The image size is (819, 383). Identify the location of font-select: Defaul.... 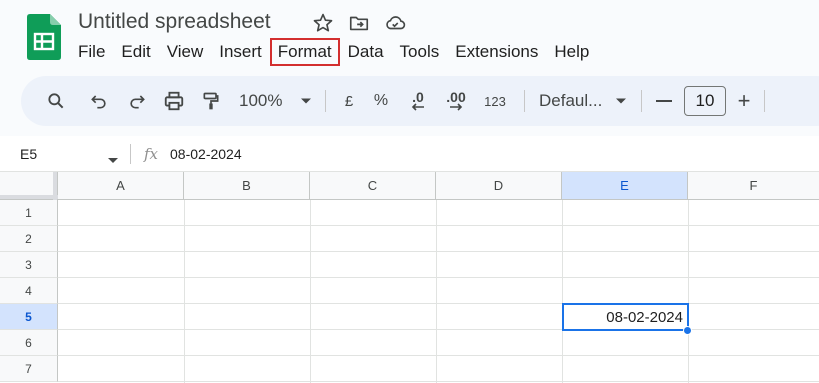
(574, 101).